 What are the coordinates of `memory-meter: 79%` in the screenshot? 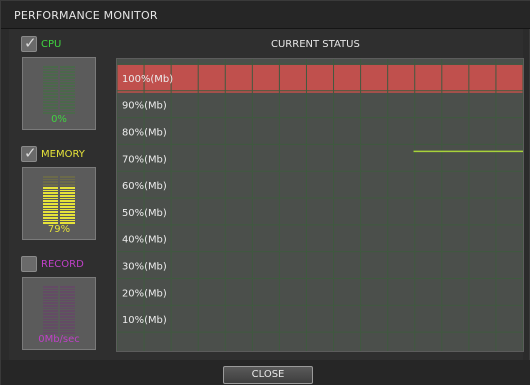 It's located at (59, 203).